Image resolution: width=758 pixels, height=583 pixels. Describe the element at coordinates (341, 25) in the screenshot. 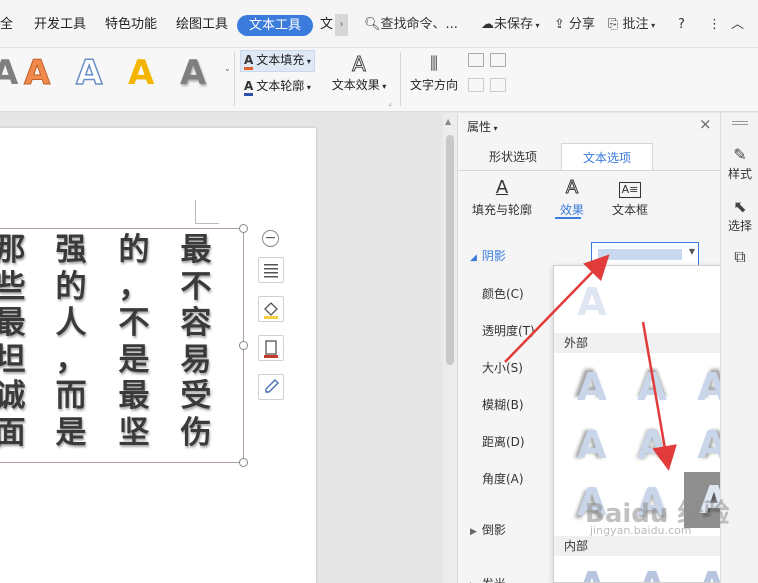

I see `menu-scroll-right-button: ›` at that location.